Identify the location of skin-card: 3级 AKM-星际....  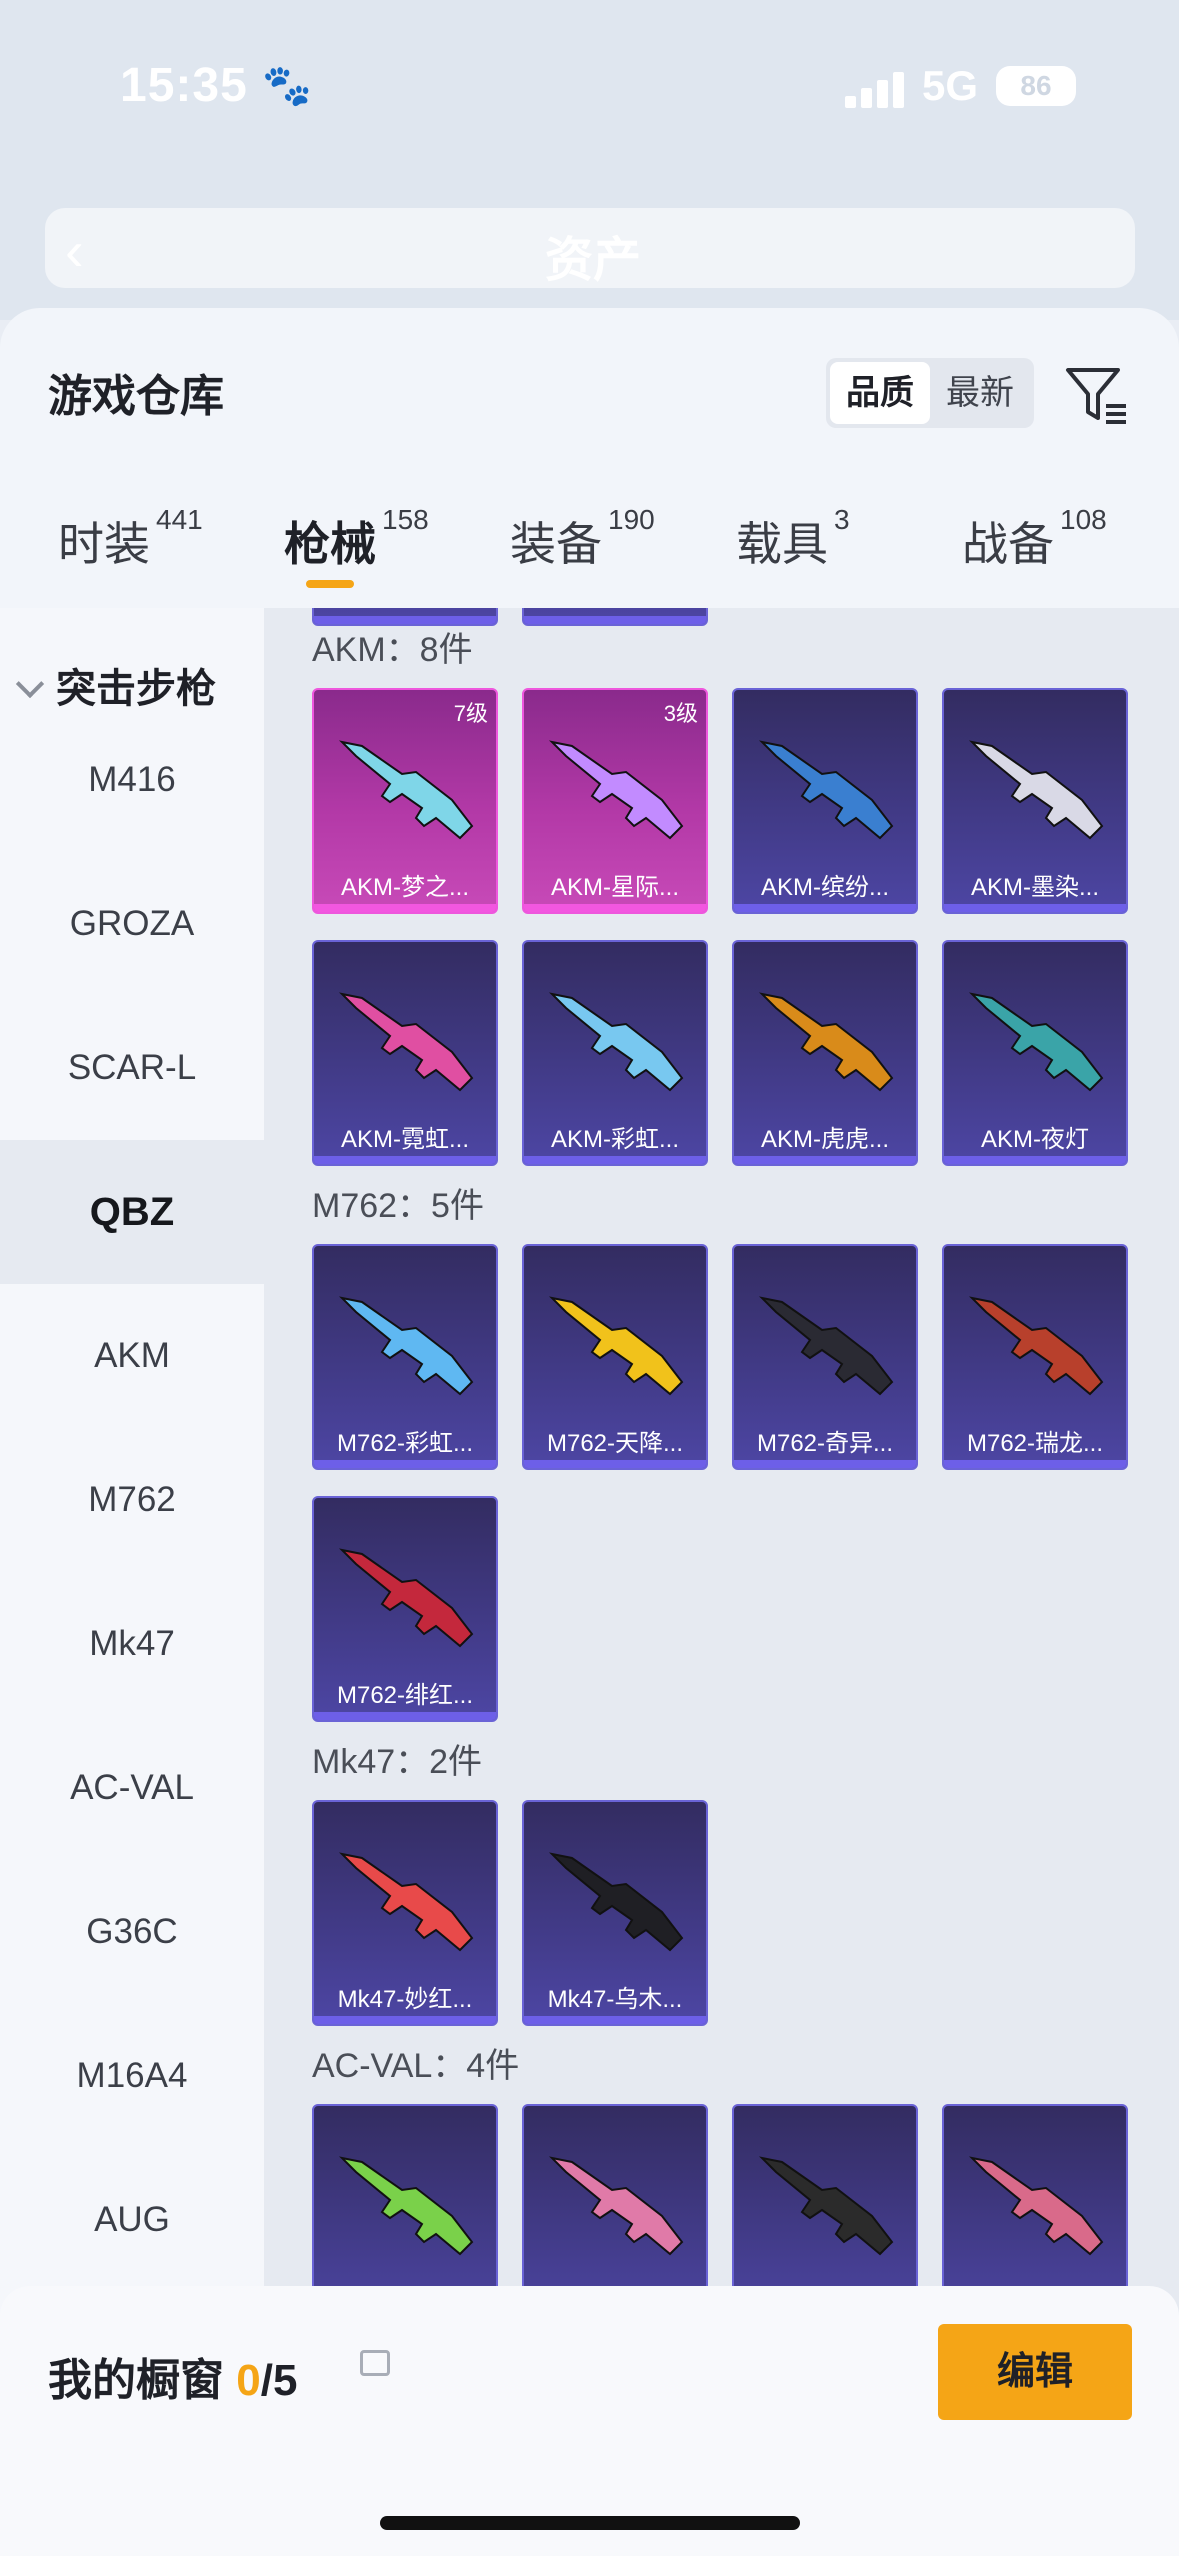
(615, 801).